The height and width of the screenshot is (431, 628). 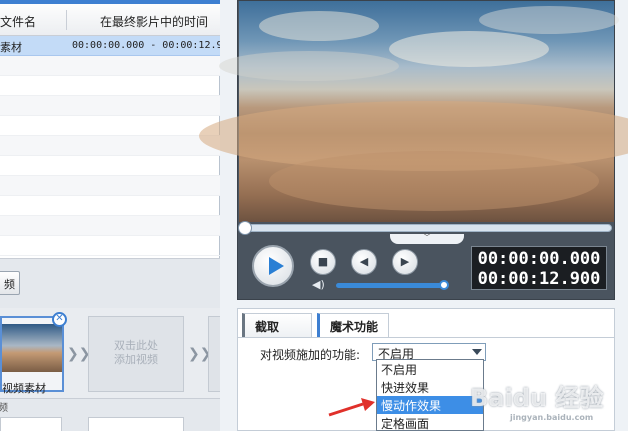 I want to click on volume-handle, so click(x=444, y=285).